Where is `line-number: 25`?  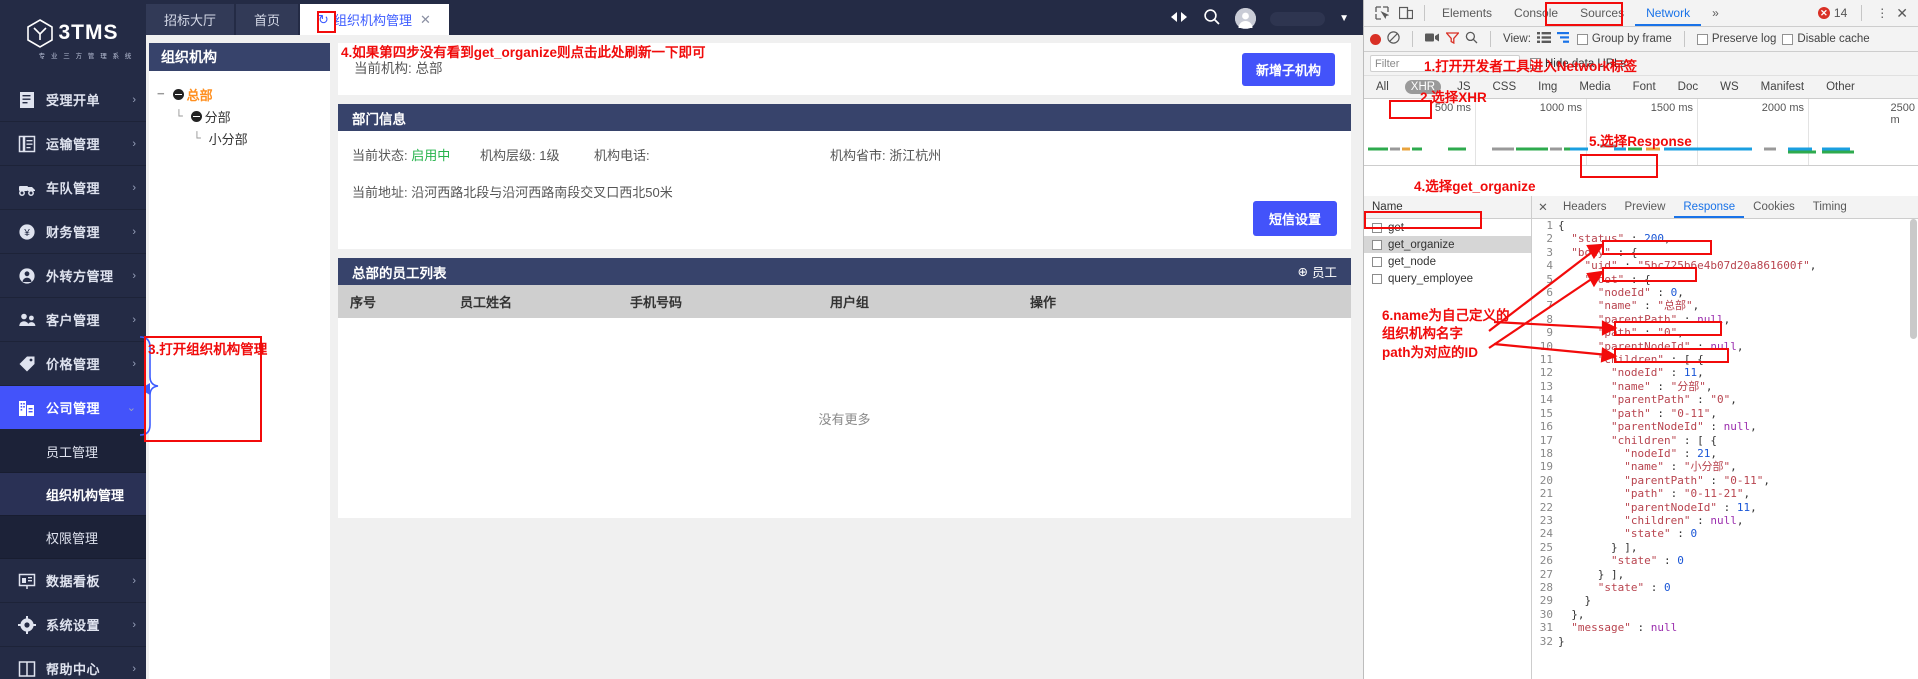 line-number: 25 is located at coordinates (1545, 547).